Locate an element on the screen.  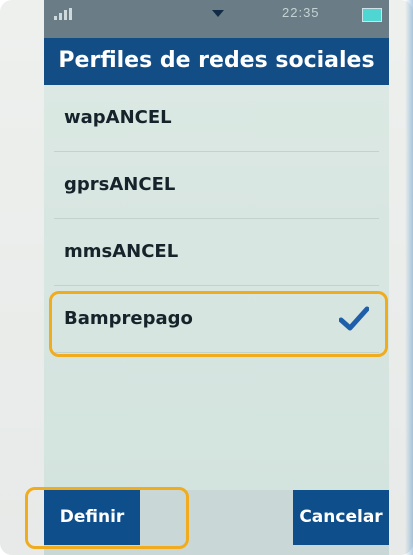
define-button: Definir is located at coordinates (92, 517).